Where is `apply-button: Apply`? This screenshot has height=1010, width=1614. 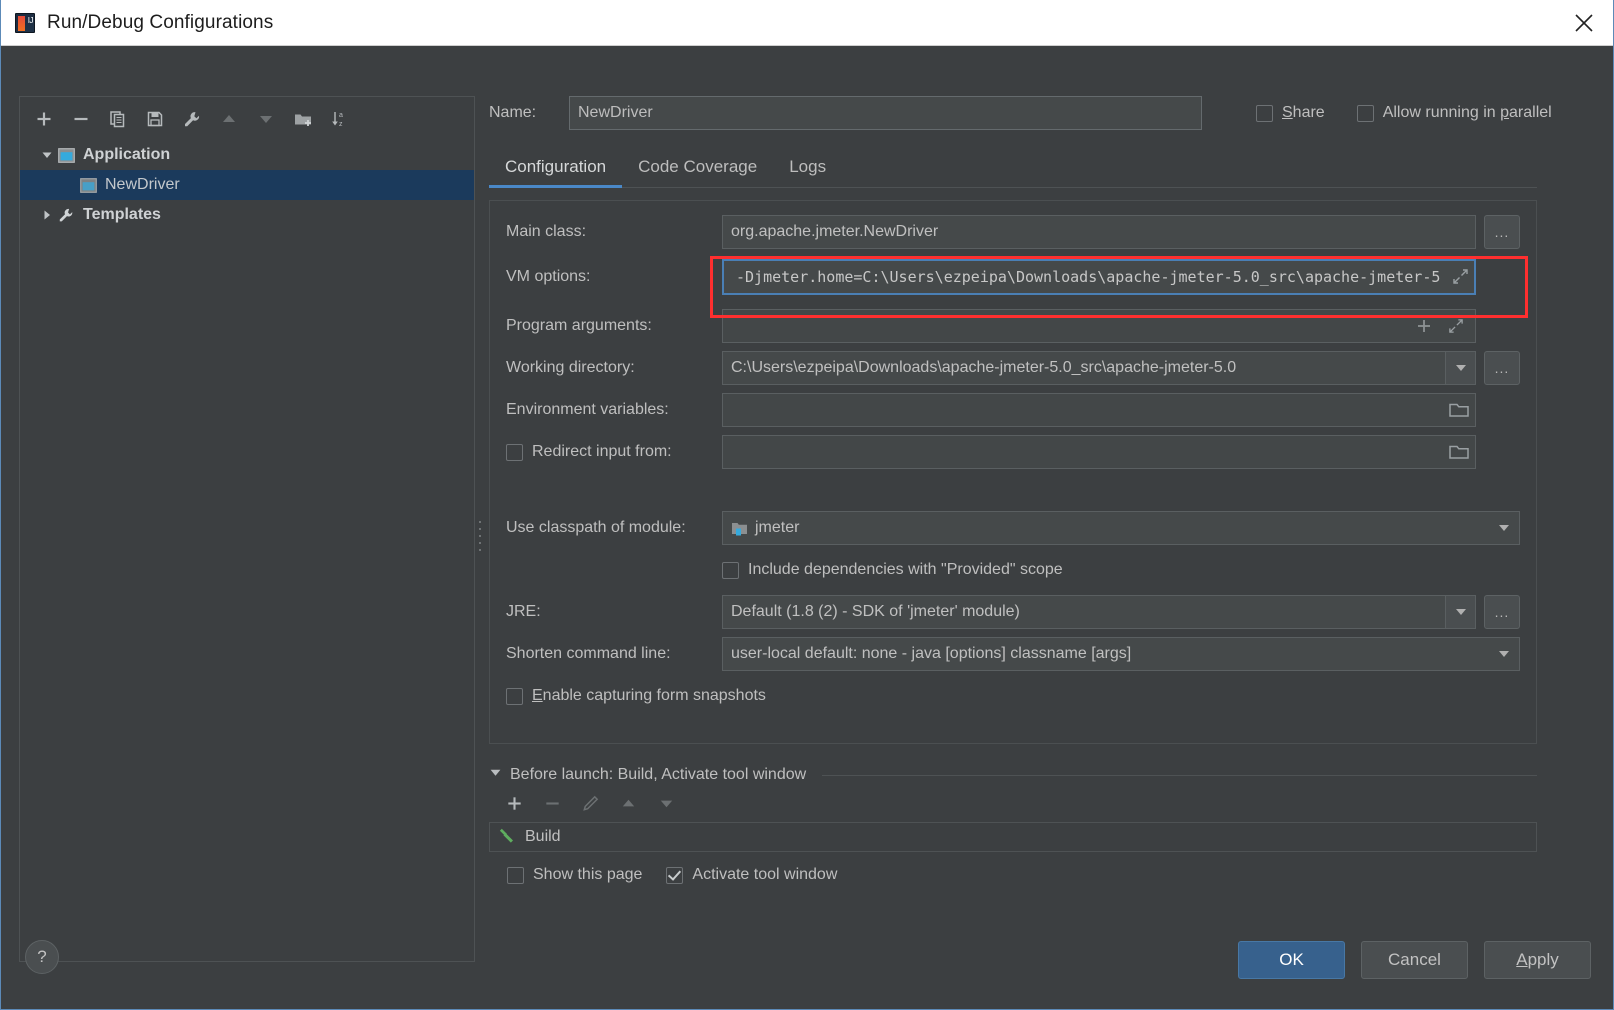
apply-button: Apply is located at coordinates (1537, 960).